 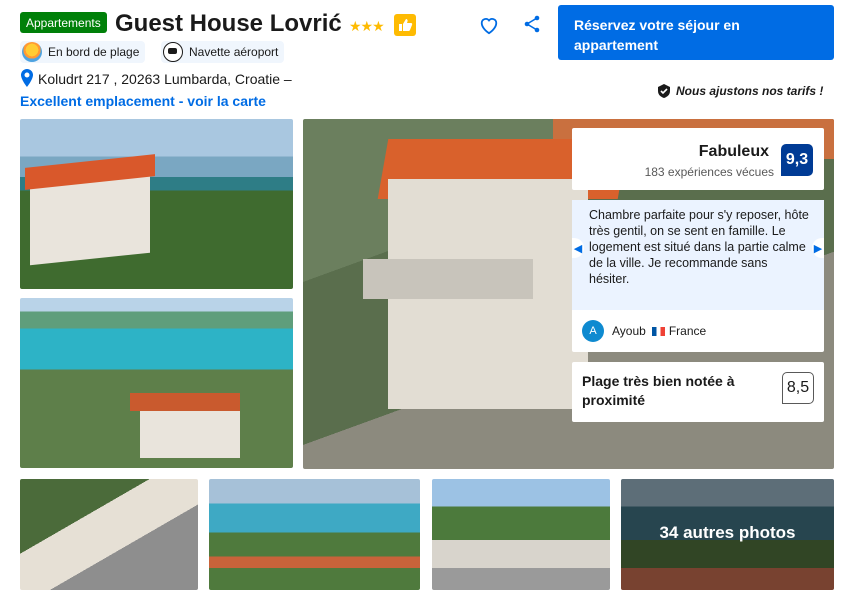 I want to click on facility-beach: En bord de plage, so click(x=83, y=52).